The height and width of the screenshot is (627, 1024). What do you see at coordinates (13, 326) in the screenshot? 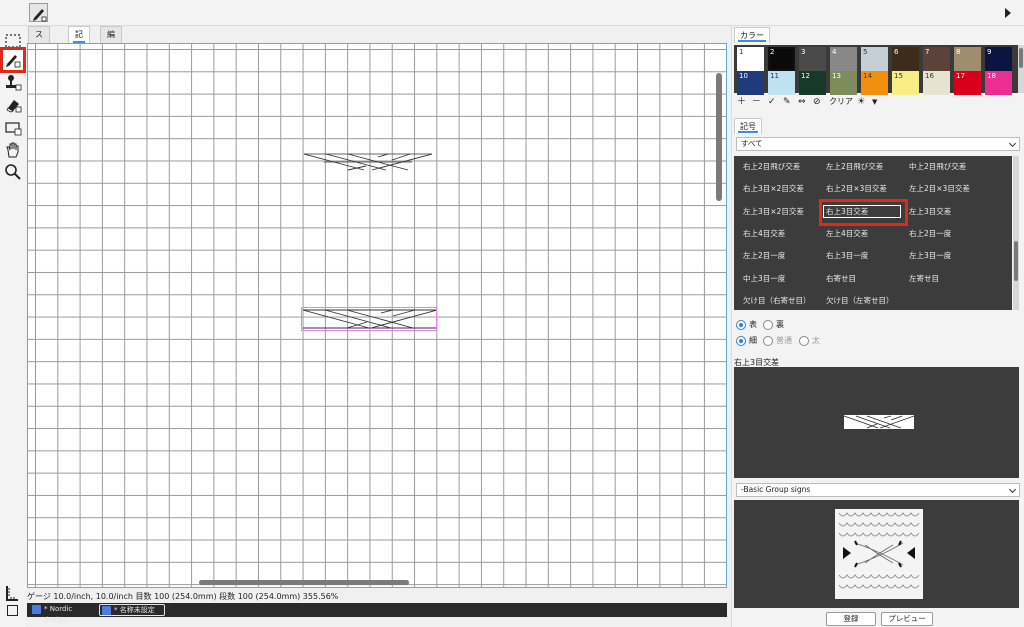
I see `tool-palette` at bounding box center [13, 326].